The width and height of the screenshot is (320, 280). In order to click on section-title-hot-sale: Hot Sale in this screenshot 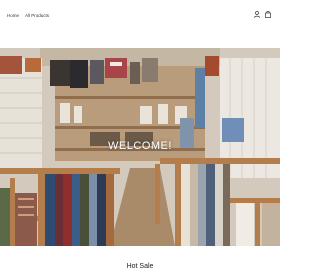, I will do `click(140, 266)`.